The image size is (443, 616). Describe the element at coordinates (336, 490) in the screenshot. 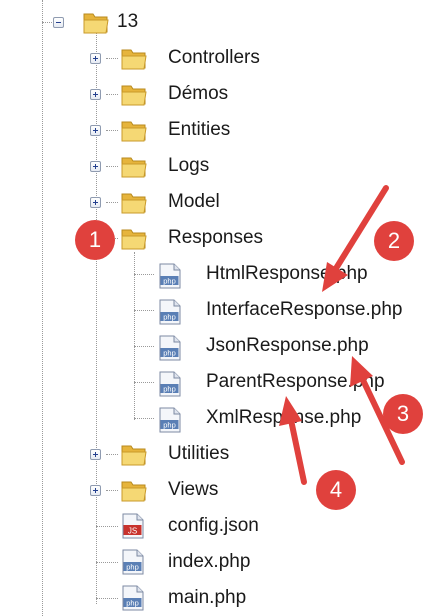

I see `annotation-badge-4: 4` at that location.